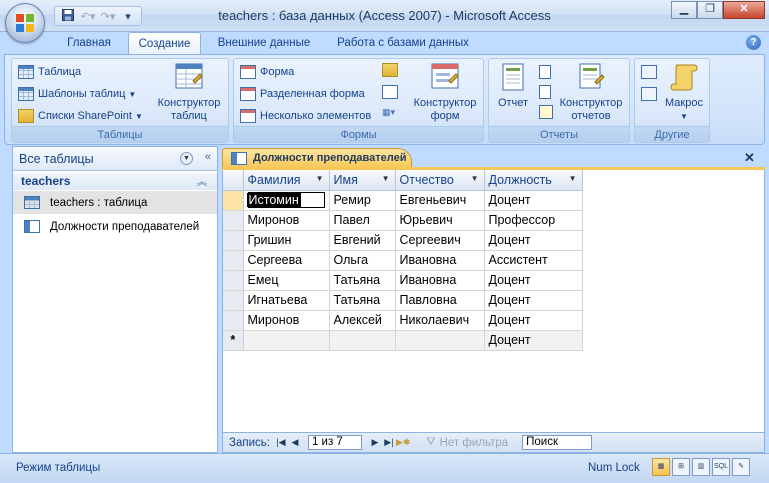 This screenshot has width=769, height=483. I want to click on column-header-patronymic: Отчество ▼, so click(440, 180).